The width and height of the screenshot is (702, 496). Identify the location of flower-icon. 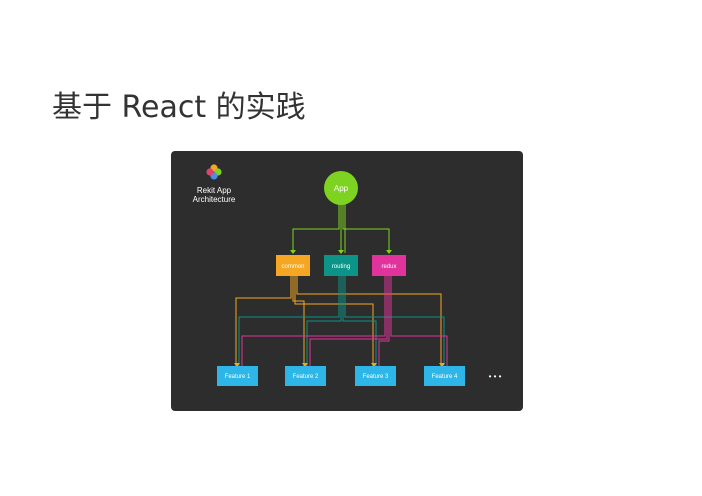
(214, 172).